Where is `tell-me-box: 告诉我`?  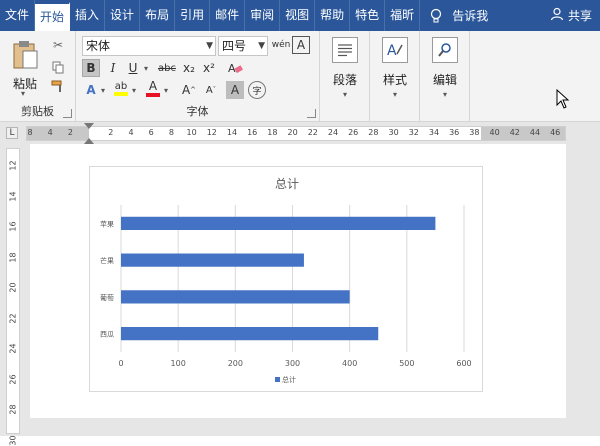
tell-me-box: 告诉我 is located at coordinates (457, 16).